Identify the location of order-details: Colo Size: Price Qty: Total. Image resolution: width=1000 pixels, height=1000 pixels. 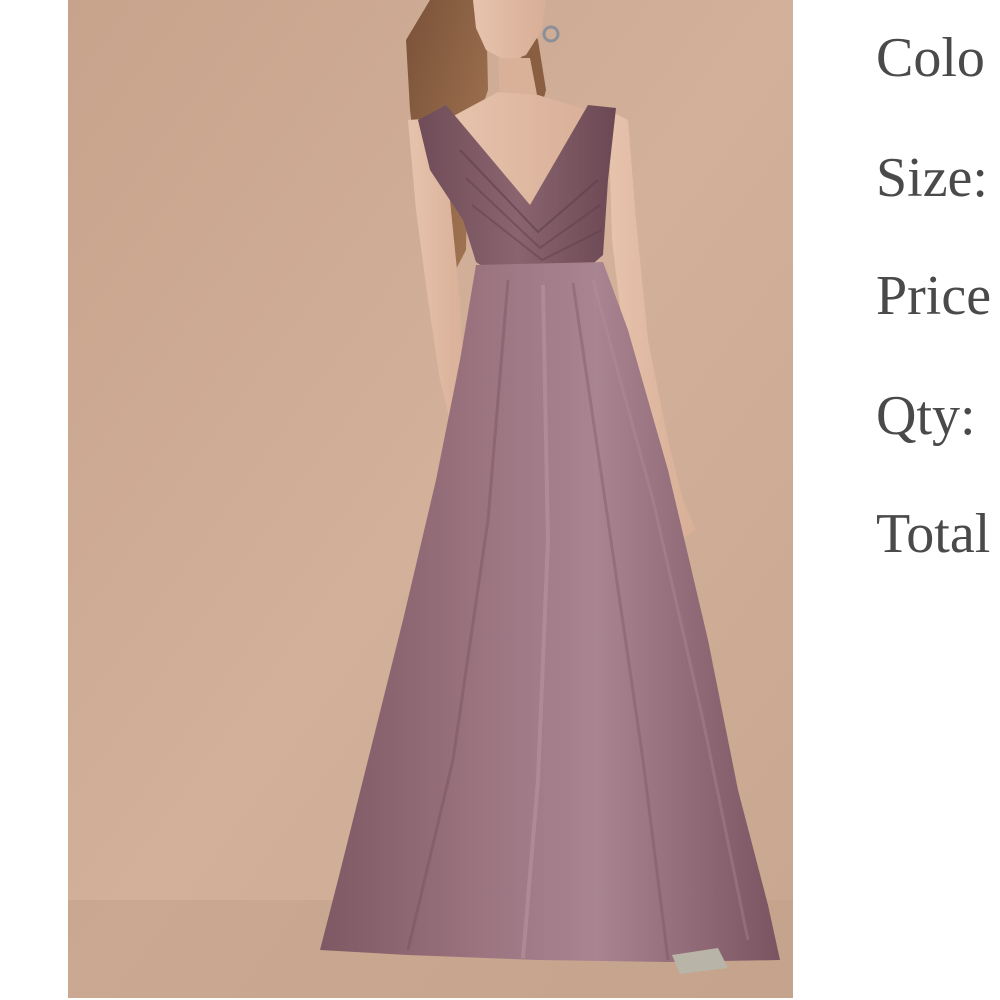
(938, 500).